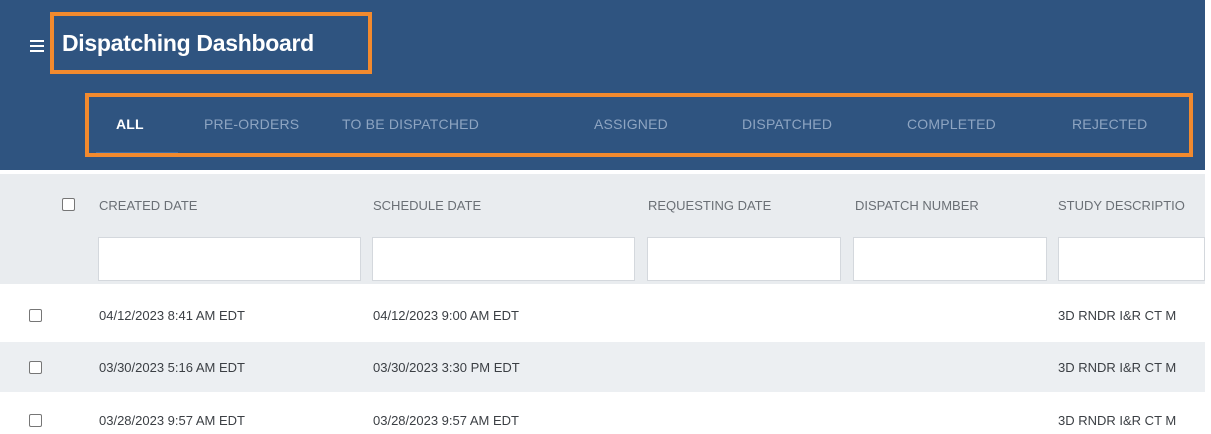 This screenshot has height=434, width=1211. What do you see at coordinates (229, 259) in the screenshot?
I see `filter-created-date` at bounding box center [229, 259].